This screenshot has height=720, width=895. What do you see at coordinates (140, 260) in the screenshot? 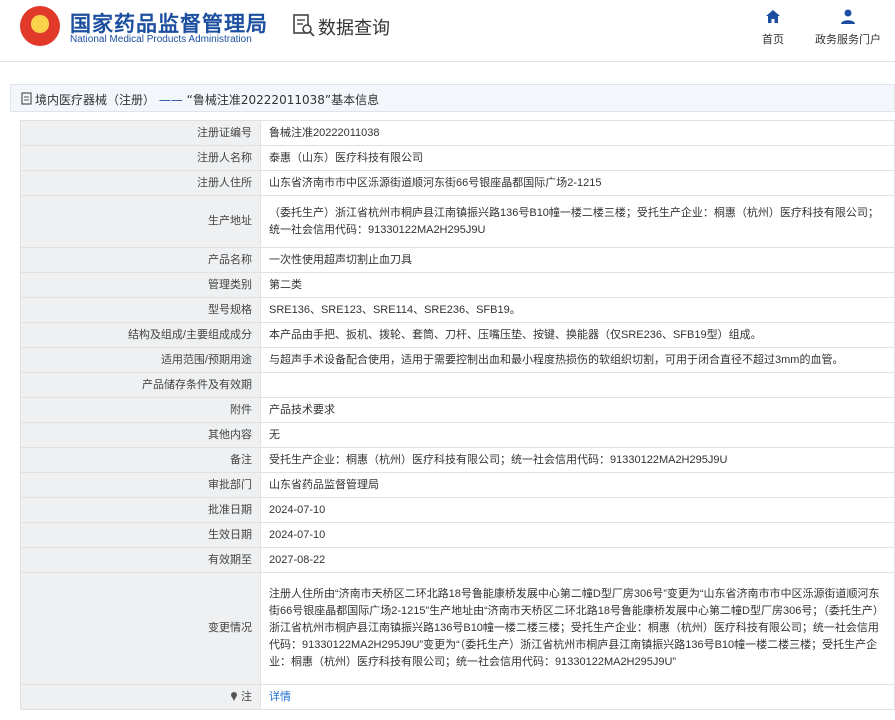
I see `field-label: 产品名称` at bounding box center [140, 260].